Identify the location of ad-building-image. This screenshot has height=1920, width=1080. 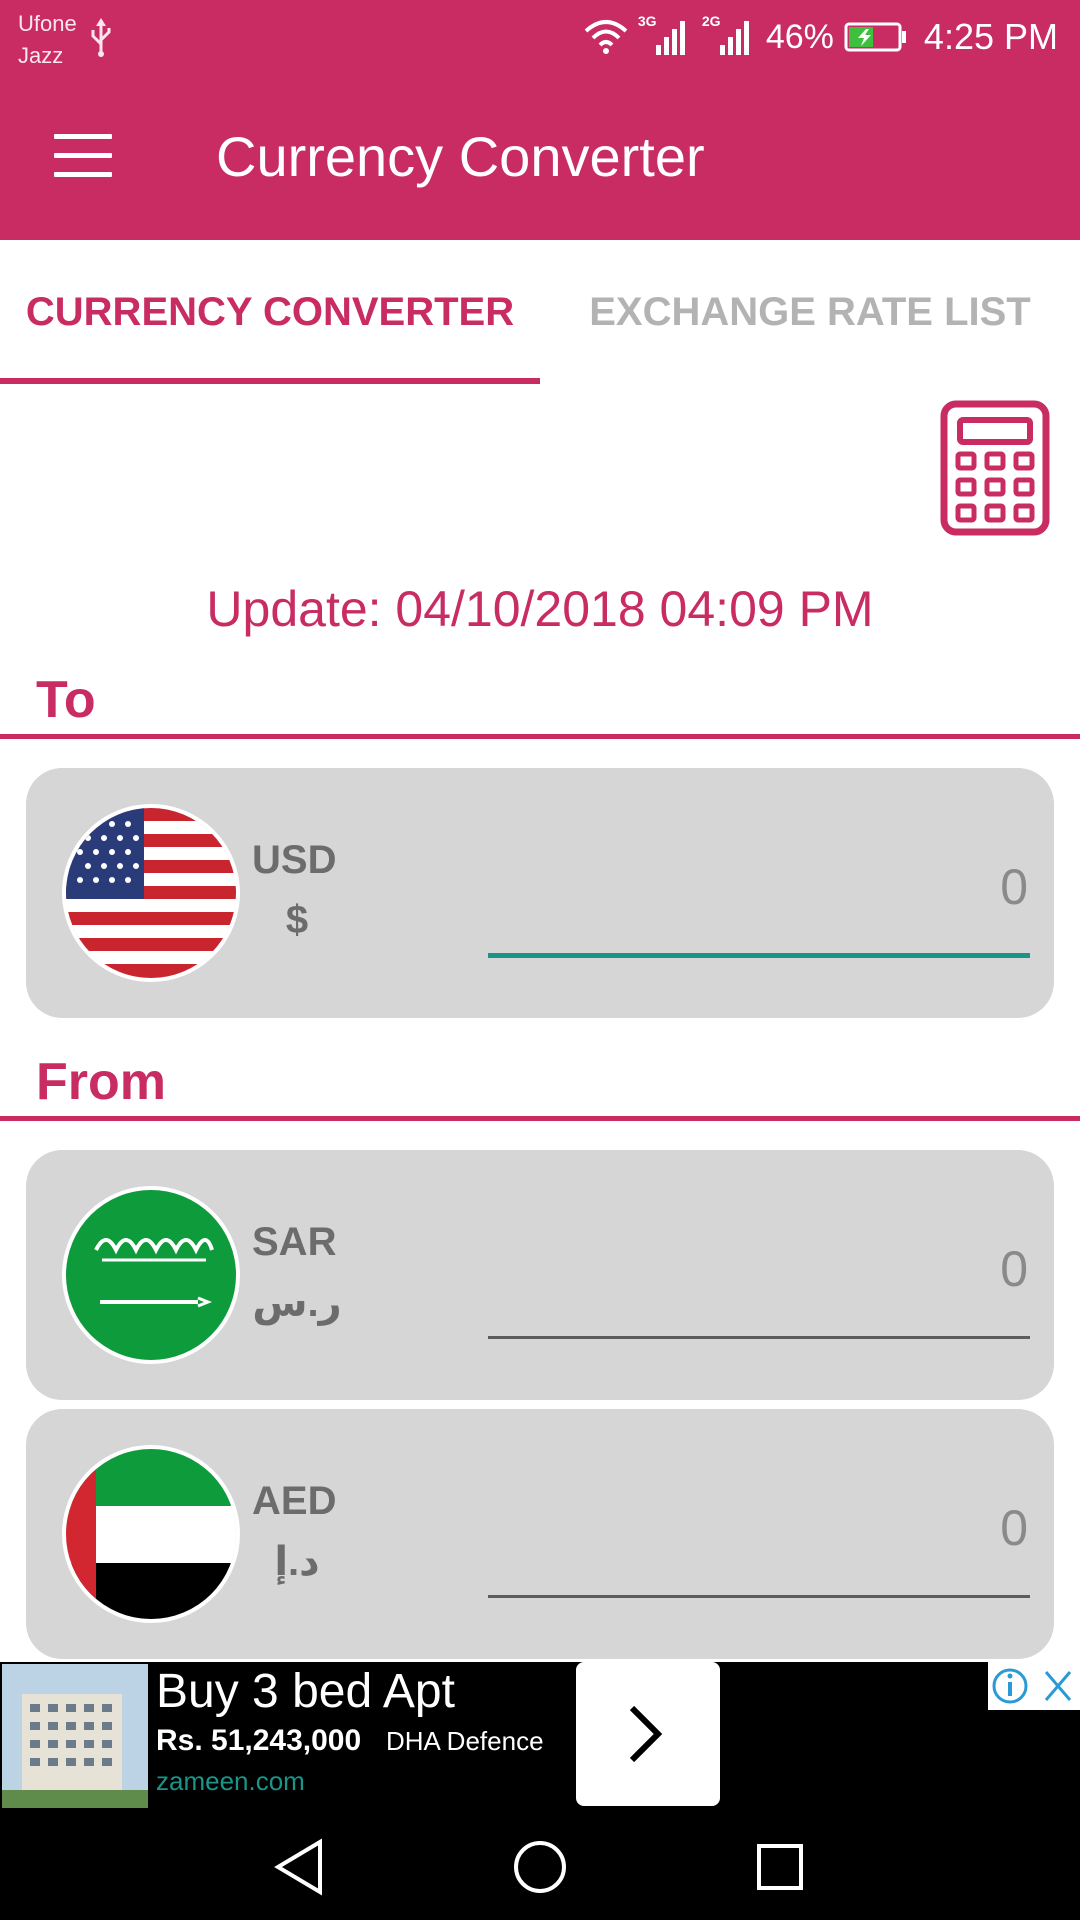
(75, 1736).